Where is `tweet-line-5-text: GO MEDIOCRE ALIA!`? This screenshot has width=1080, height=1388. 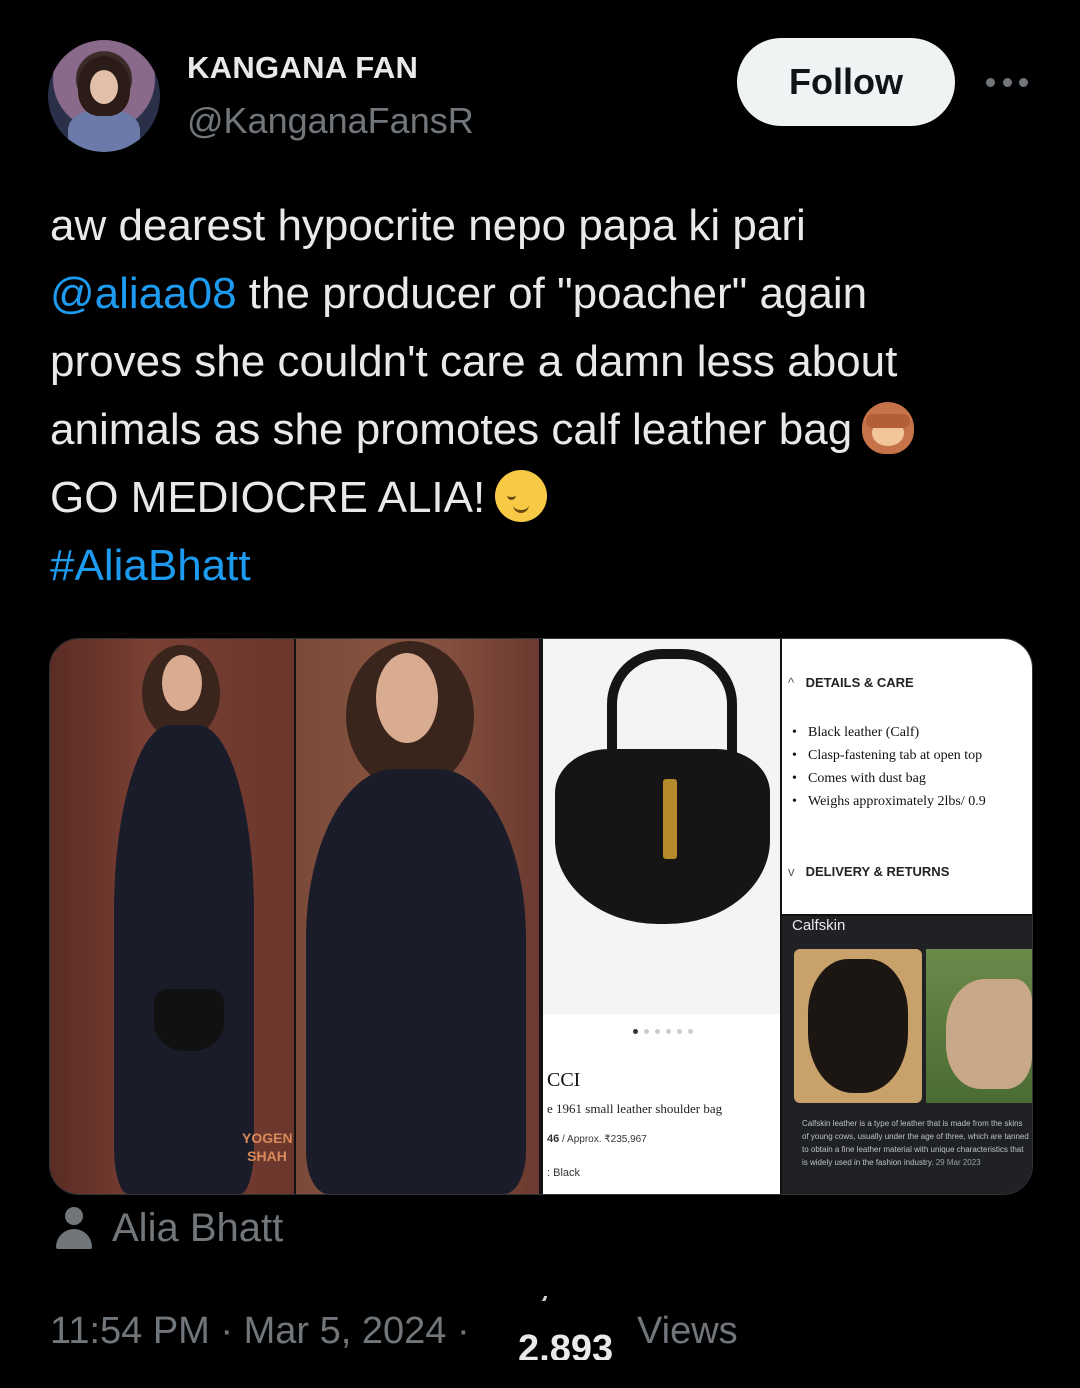 tweet-line-5-text: GO MEDIOCRE ALIA! is located at coordinates (268, 497).